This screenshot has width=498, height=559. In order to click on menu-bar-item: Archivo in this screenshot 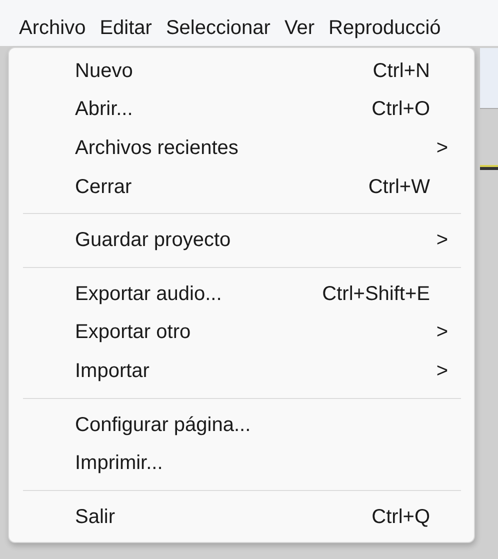, I will do `click(52, 28)`.